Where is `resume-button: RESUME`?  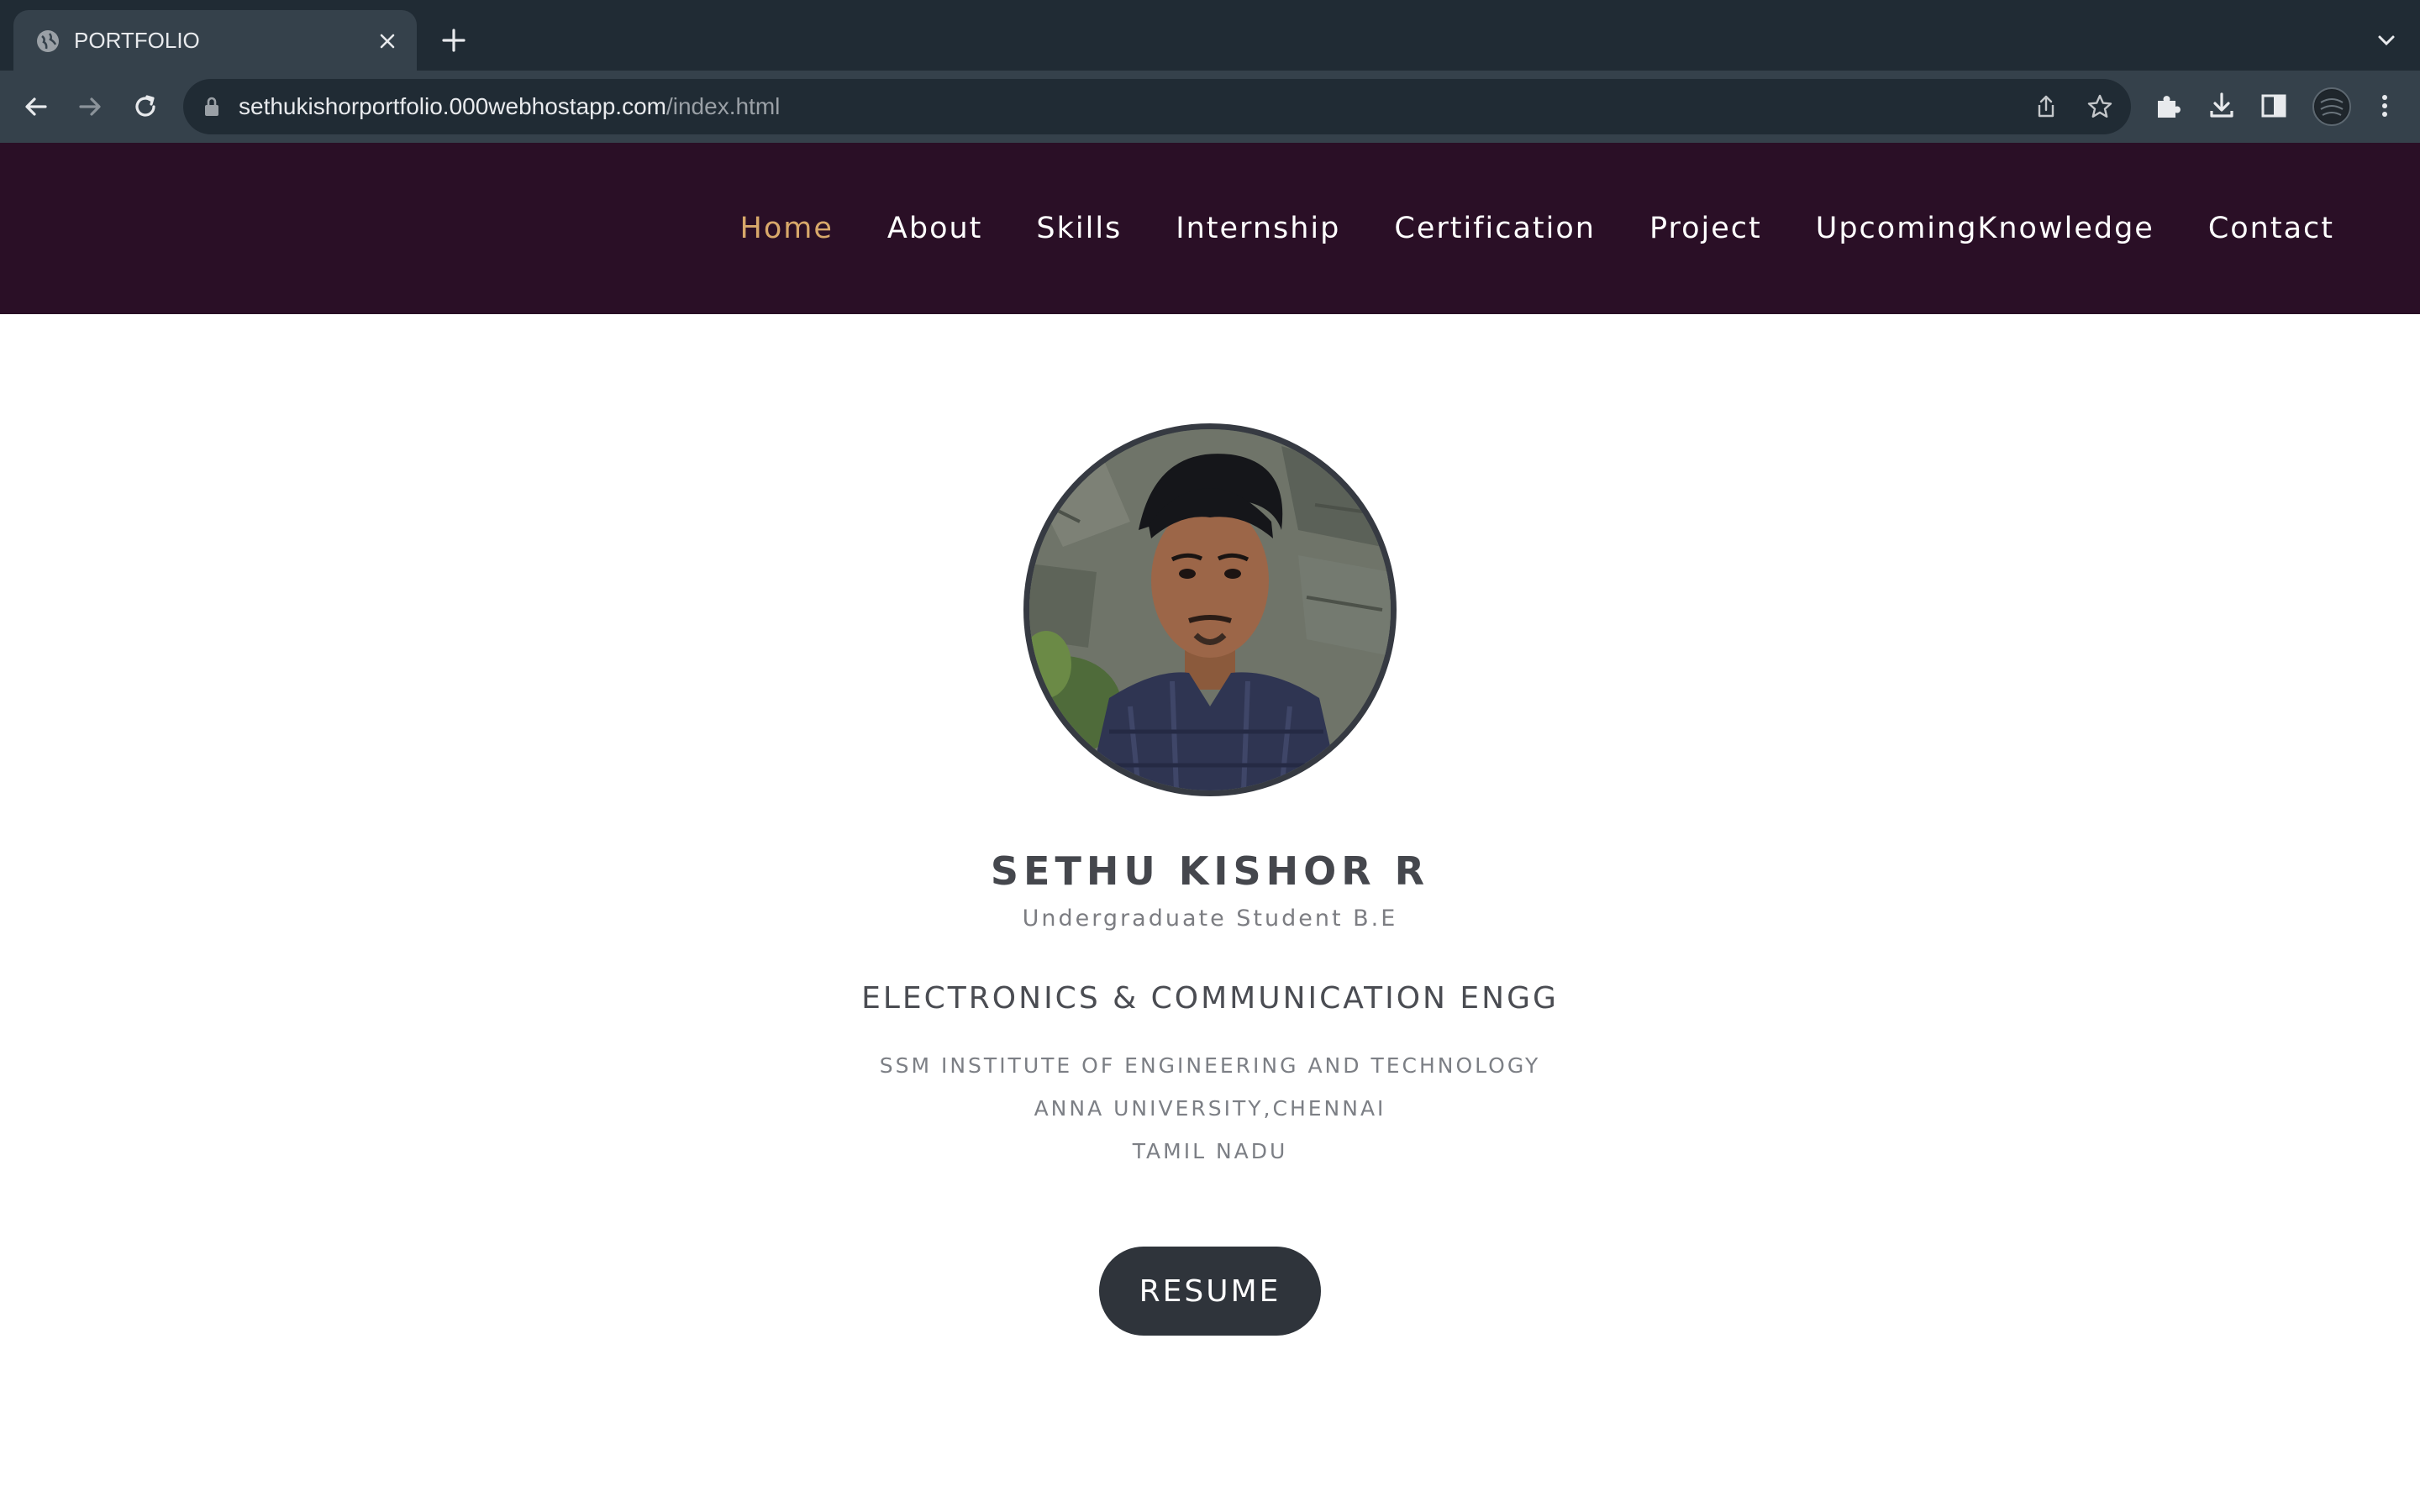 resume-button: RESUME is located at coordinates (1210, 1291).